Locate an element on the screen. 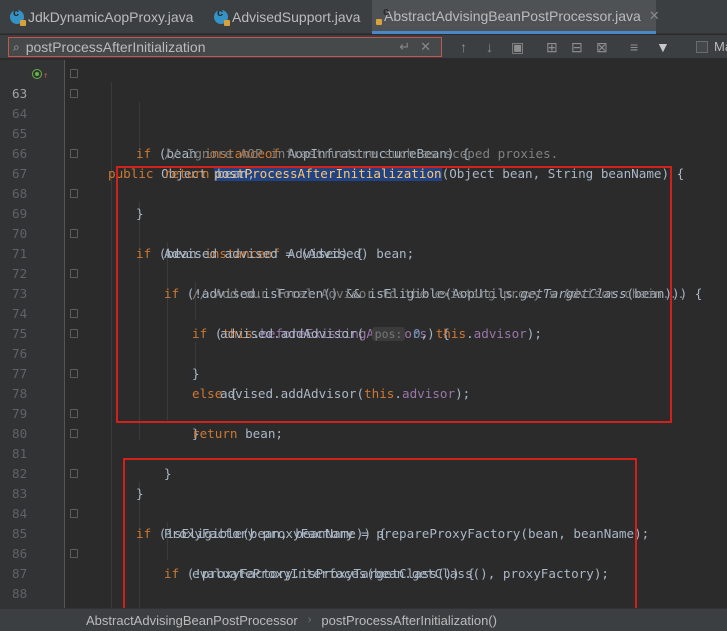  add-selection-icon: ⊞ is located at coordinates (552, 47).